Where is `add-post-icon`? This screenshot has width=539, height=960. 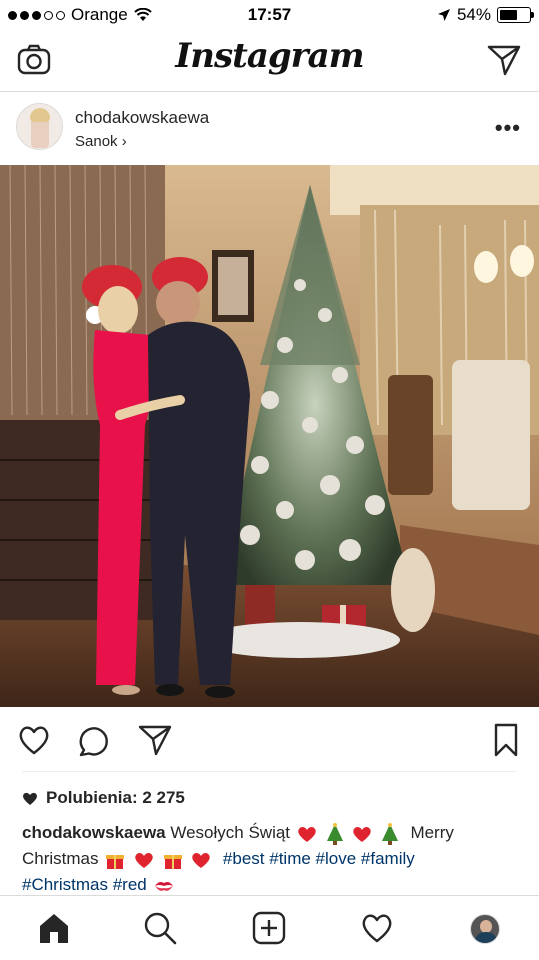
add-post-icon is located at coordinates (269, 928).